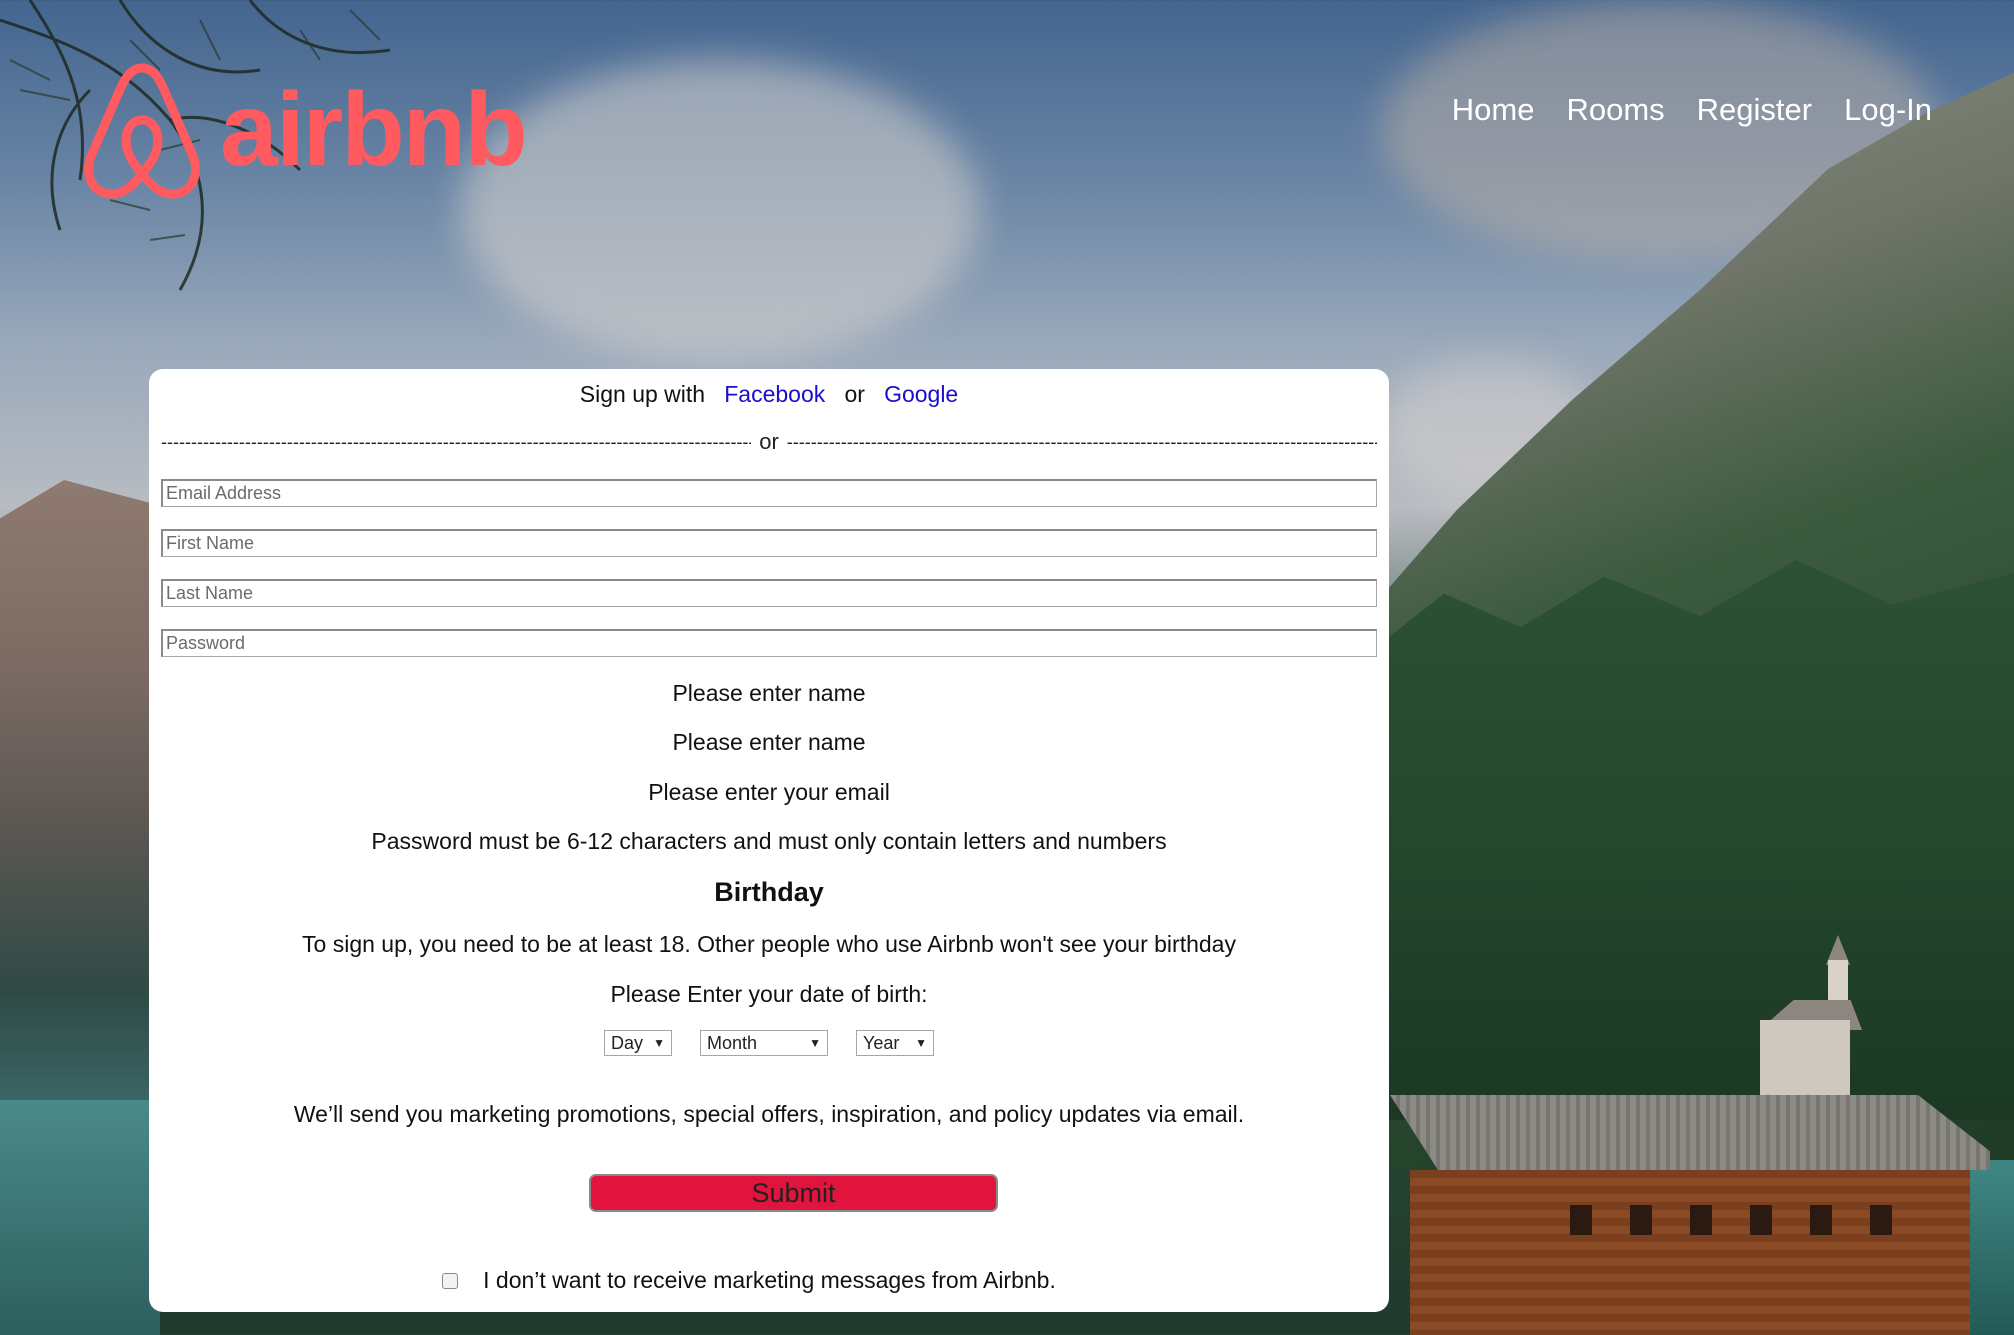  I want to click on last-name-error: Please enter name, so click(769, 742).